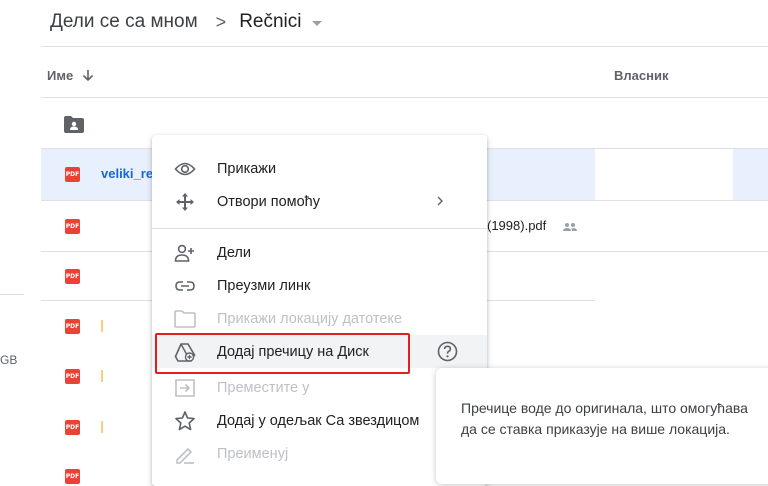  What do you see at coordinates (124, 22) in the screenshot?
I see `breadcrumb-shared-with-me: Дели се са мном` at bounding box center [124, 22].